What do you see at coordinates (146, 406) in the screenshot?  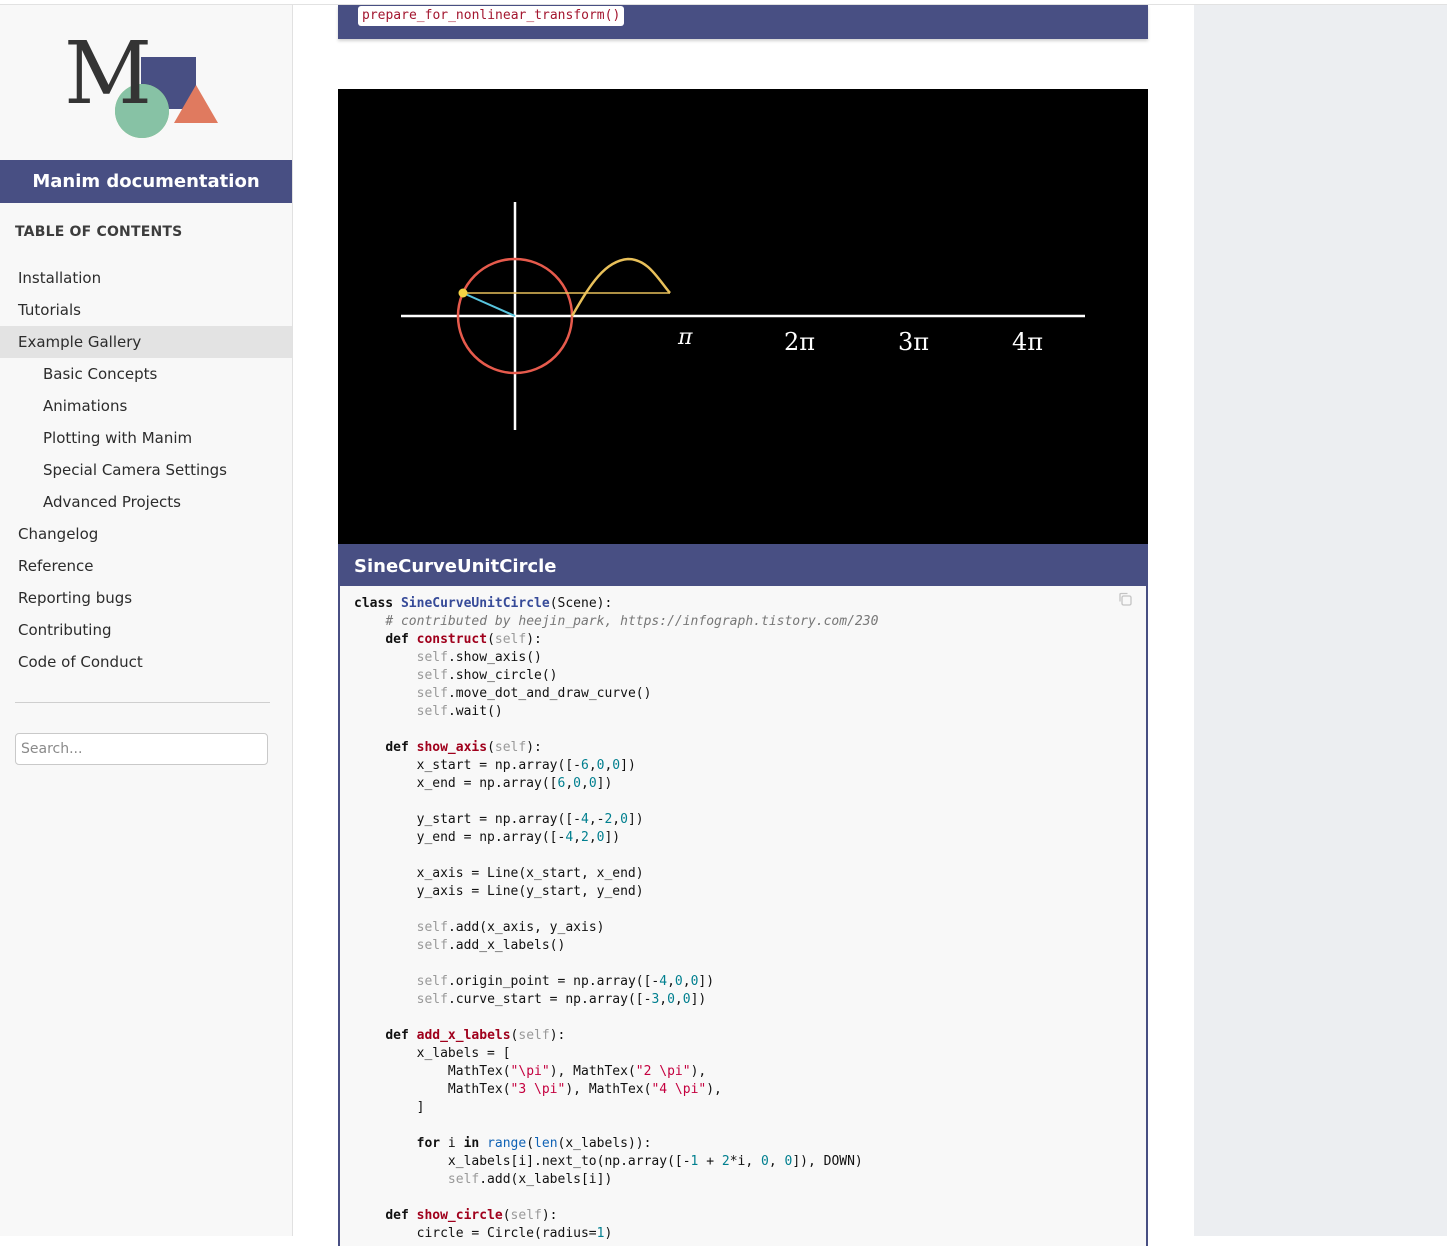 I see `toc-item-animations: Animations` at bounding box center [146, 406].